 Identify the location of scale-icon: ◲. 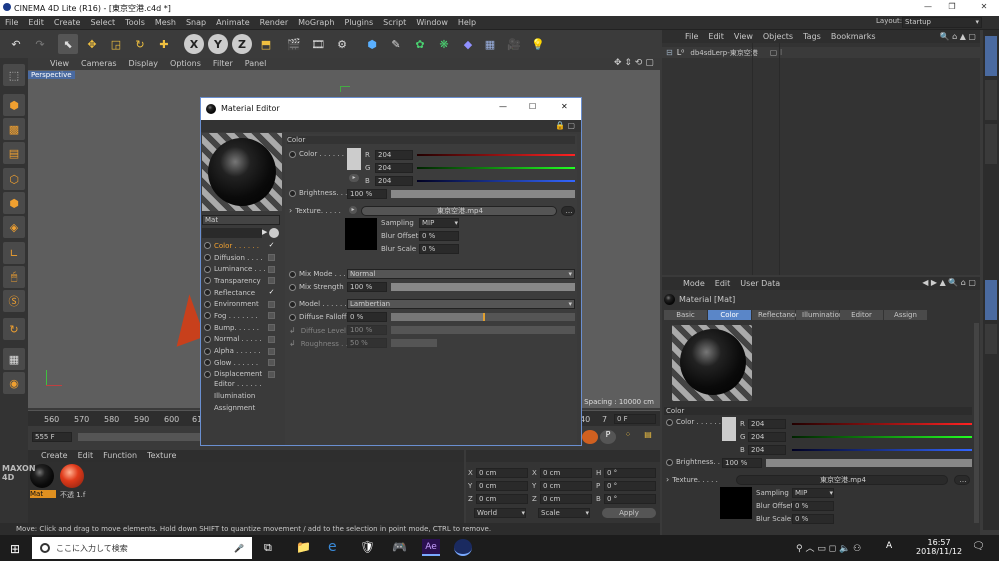
(116, 44).